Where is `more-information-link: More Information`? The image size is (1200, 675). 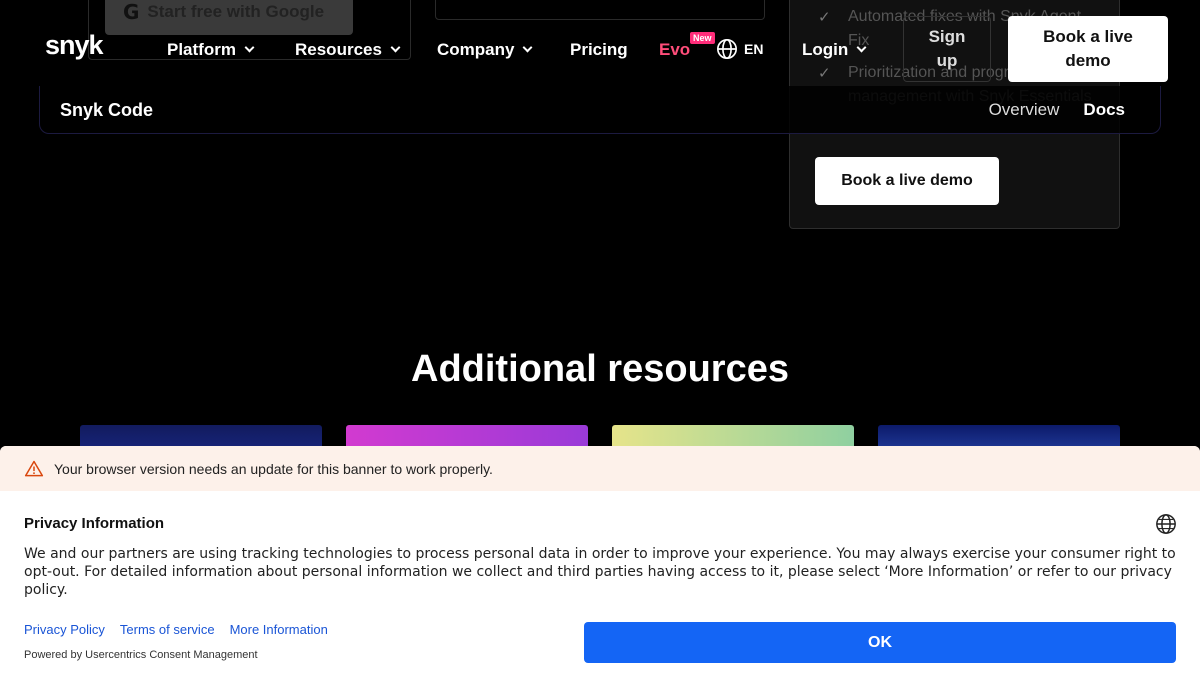
more-information-link: More Information is located at coordinates (279, 629).